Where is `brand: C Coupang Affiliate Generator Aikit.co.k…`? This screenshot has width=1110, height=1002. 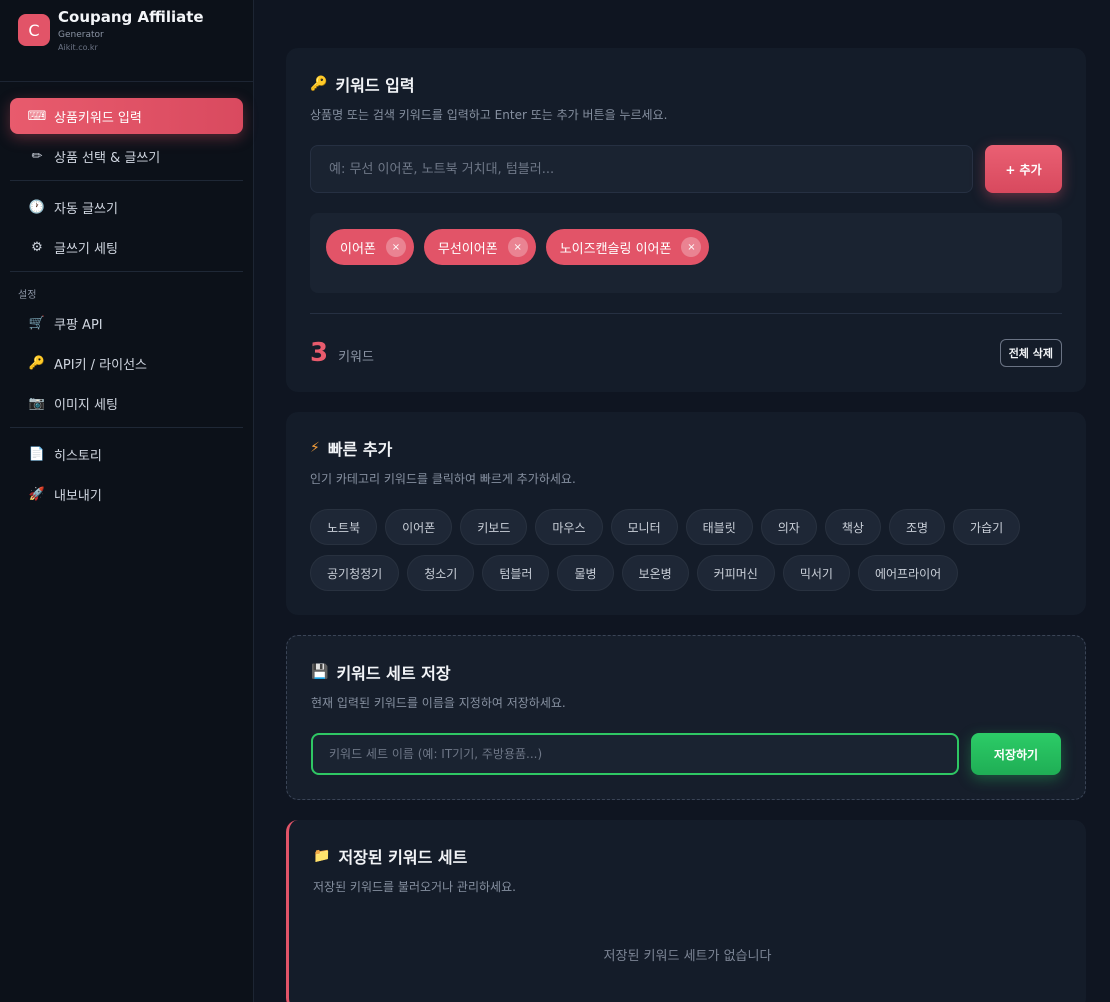 brand: C Coupang Affiliate Generator Aikit.co.k… is located at coordinates (126, 41).